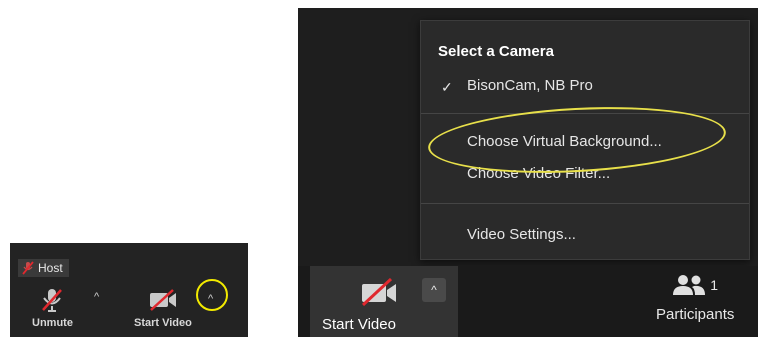 This screenshot has width=758, height=337. Describe the element at coordinates (52, 323) in the screenshot. I see `unmute-label: Unmute` at that location.